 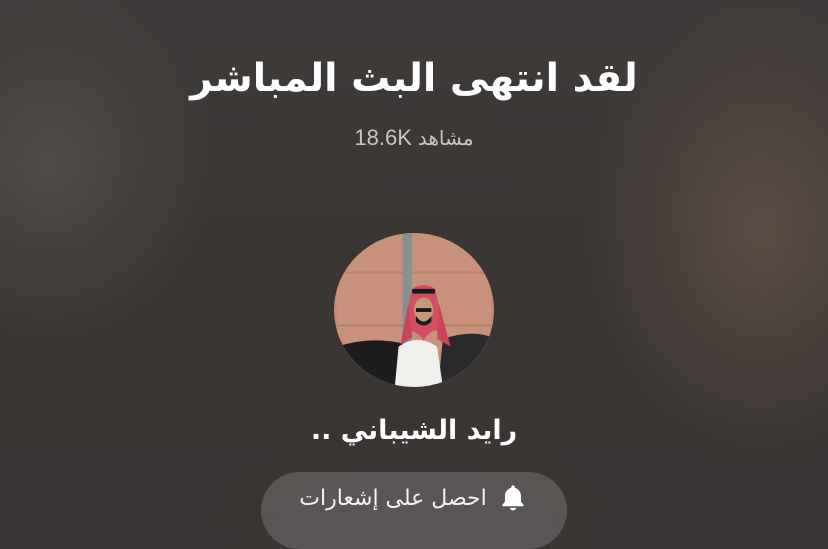 What do you see at coordinates (413, 138) in the screenshot?
I see `viewer-count: مشاهد 18.6K` at bounding box center [413, 138].